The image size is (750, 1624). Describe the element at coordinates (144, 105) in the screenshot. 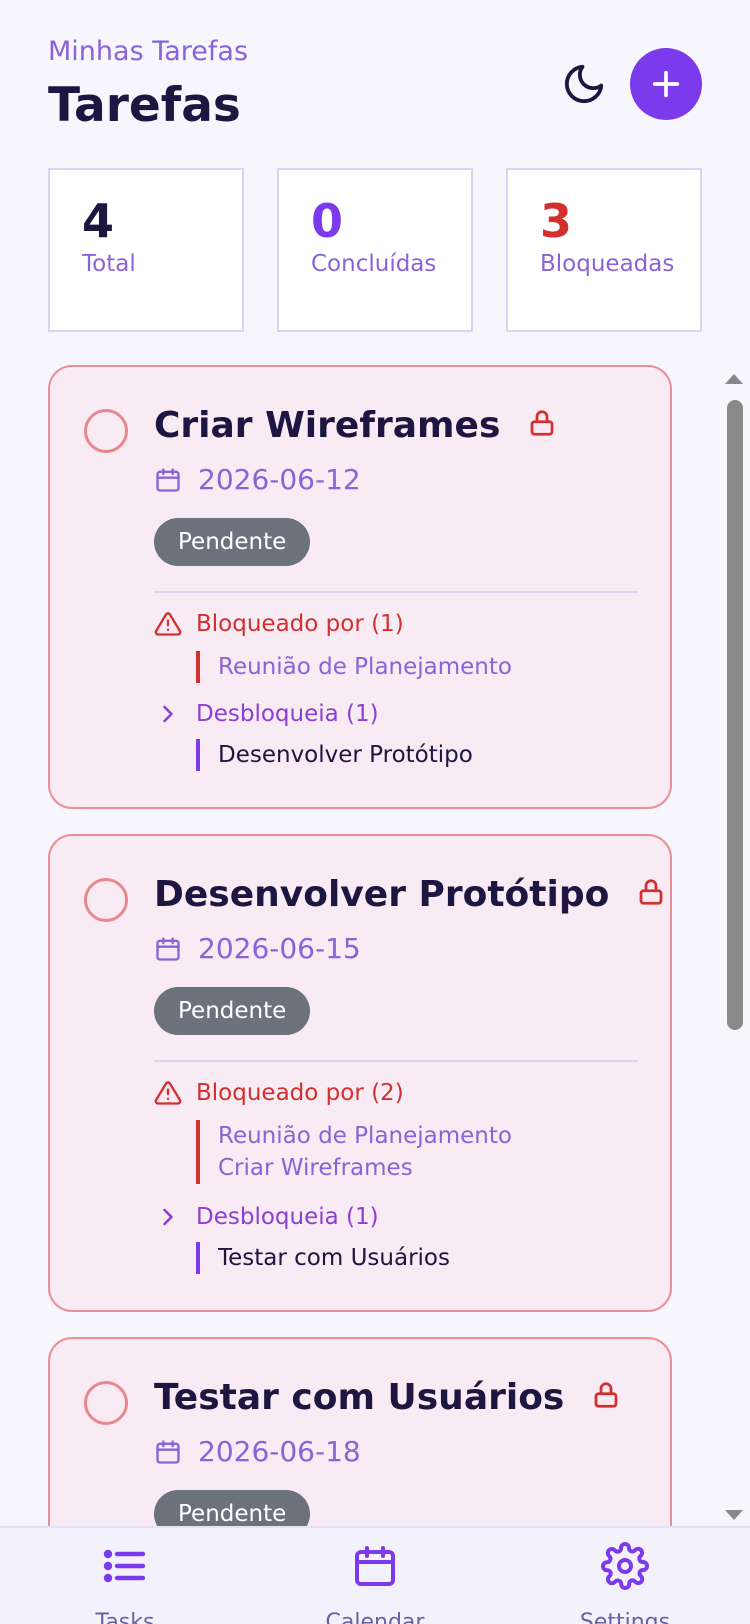

I see `page-title: Tarefas` at that location.